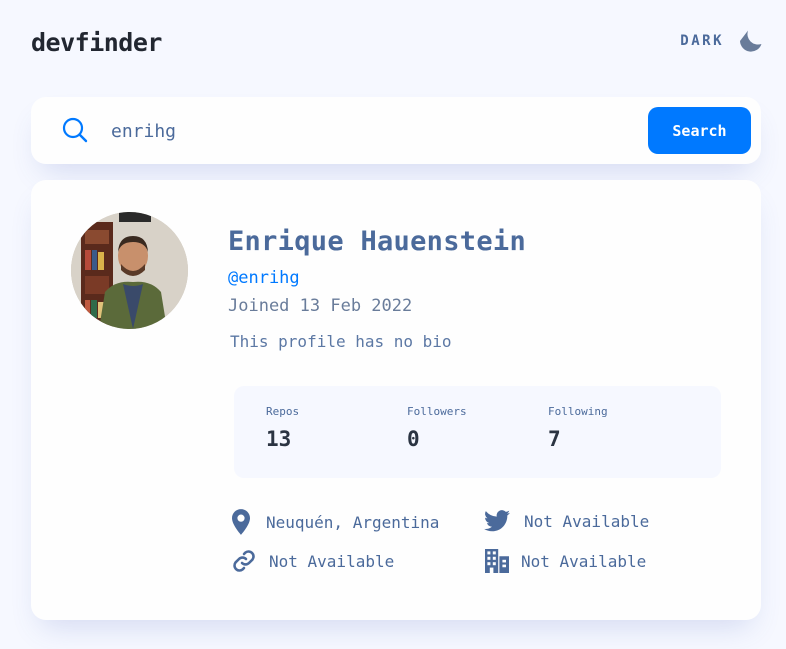 The image size is (786, 649). Describe the element at coordinates (96, 42) in the screenshot. I see `app-logo: devfinder` at that location.